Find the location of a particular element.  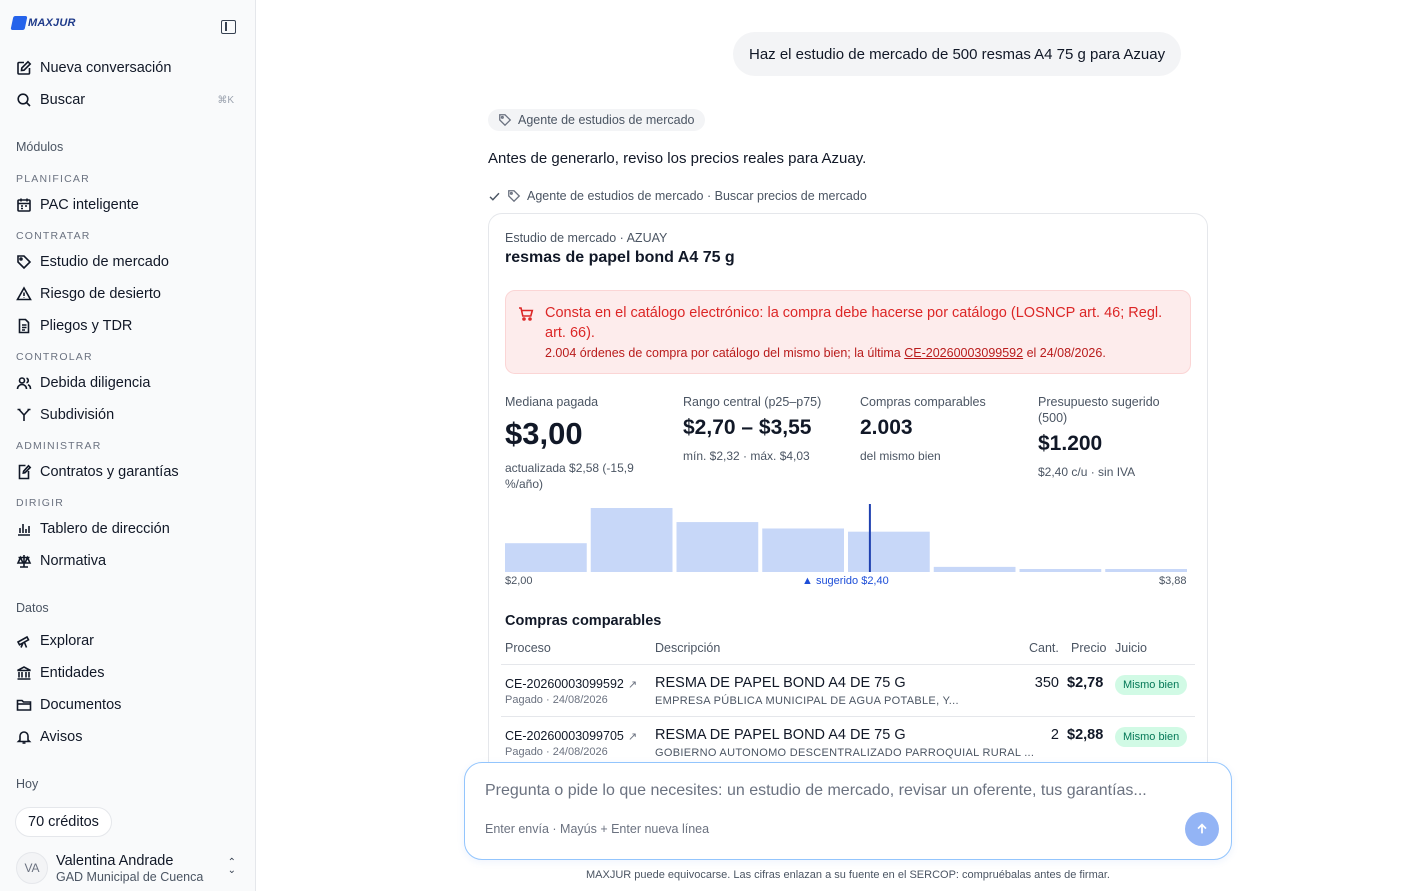

scale-icon is located at coordinates (24, 561).